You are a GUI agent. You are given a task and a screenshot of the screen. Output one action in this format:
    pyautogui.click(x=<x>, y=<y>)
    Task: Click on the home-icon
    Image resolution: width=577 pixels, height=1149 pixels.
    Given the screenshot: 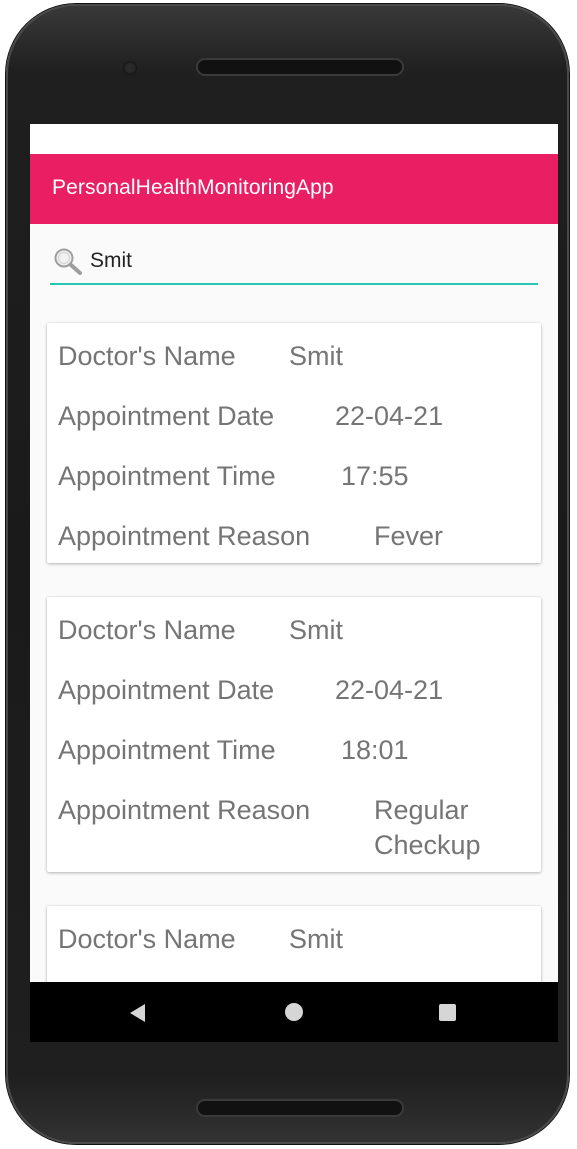 What is the action you would take?
    pyautogui.click(x=294, y=1012)
    